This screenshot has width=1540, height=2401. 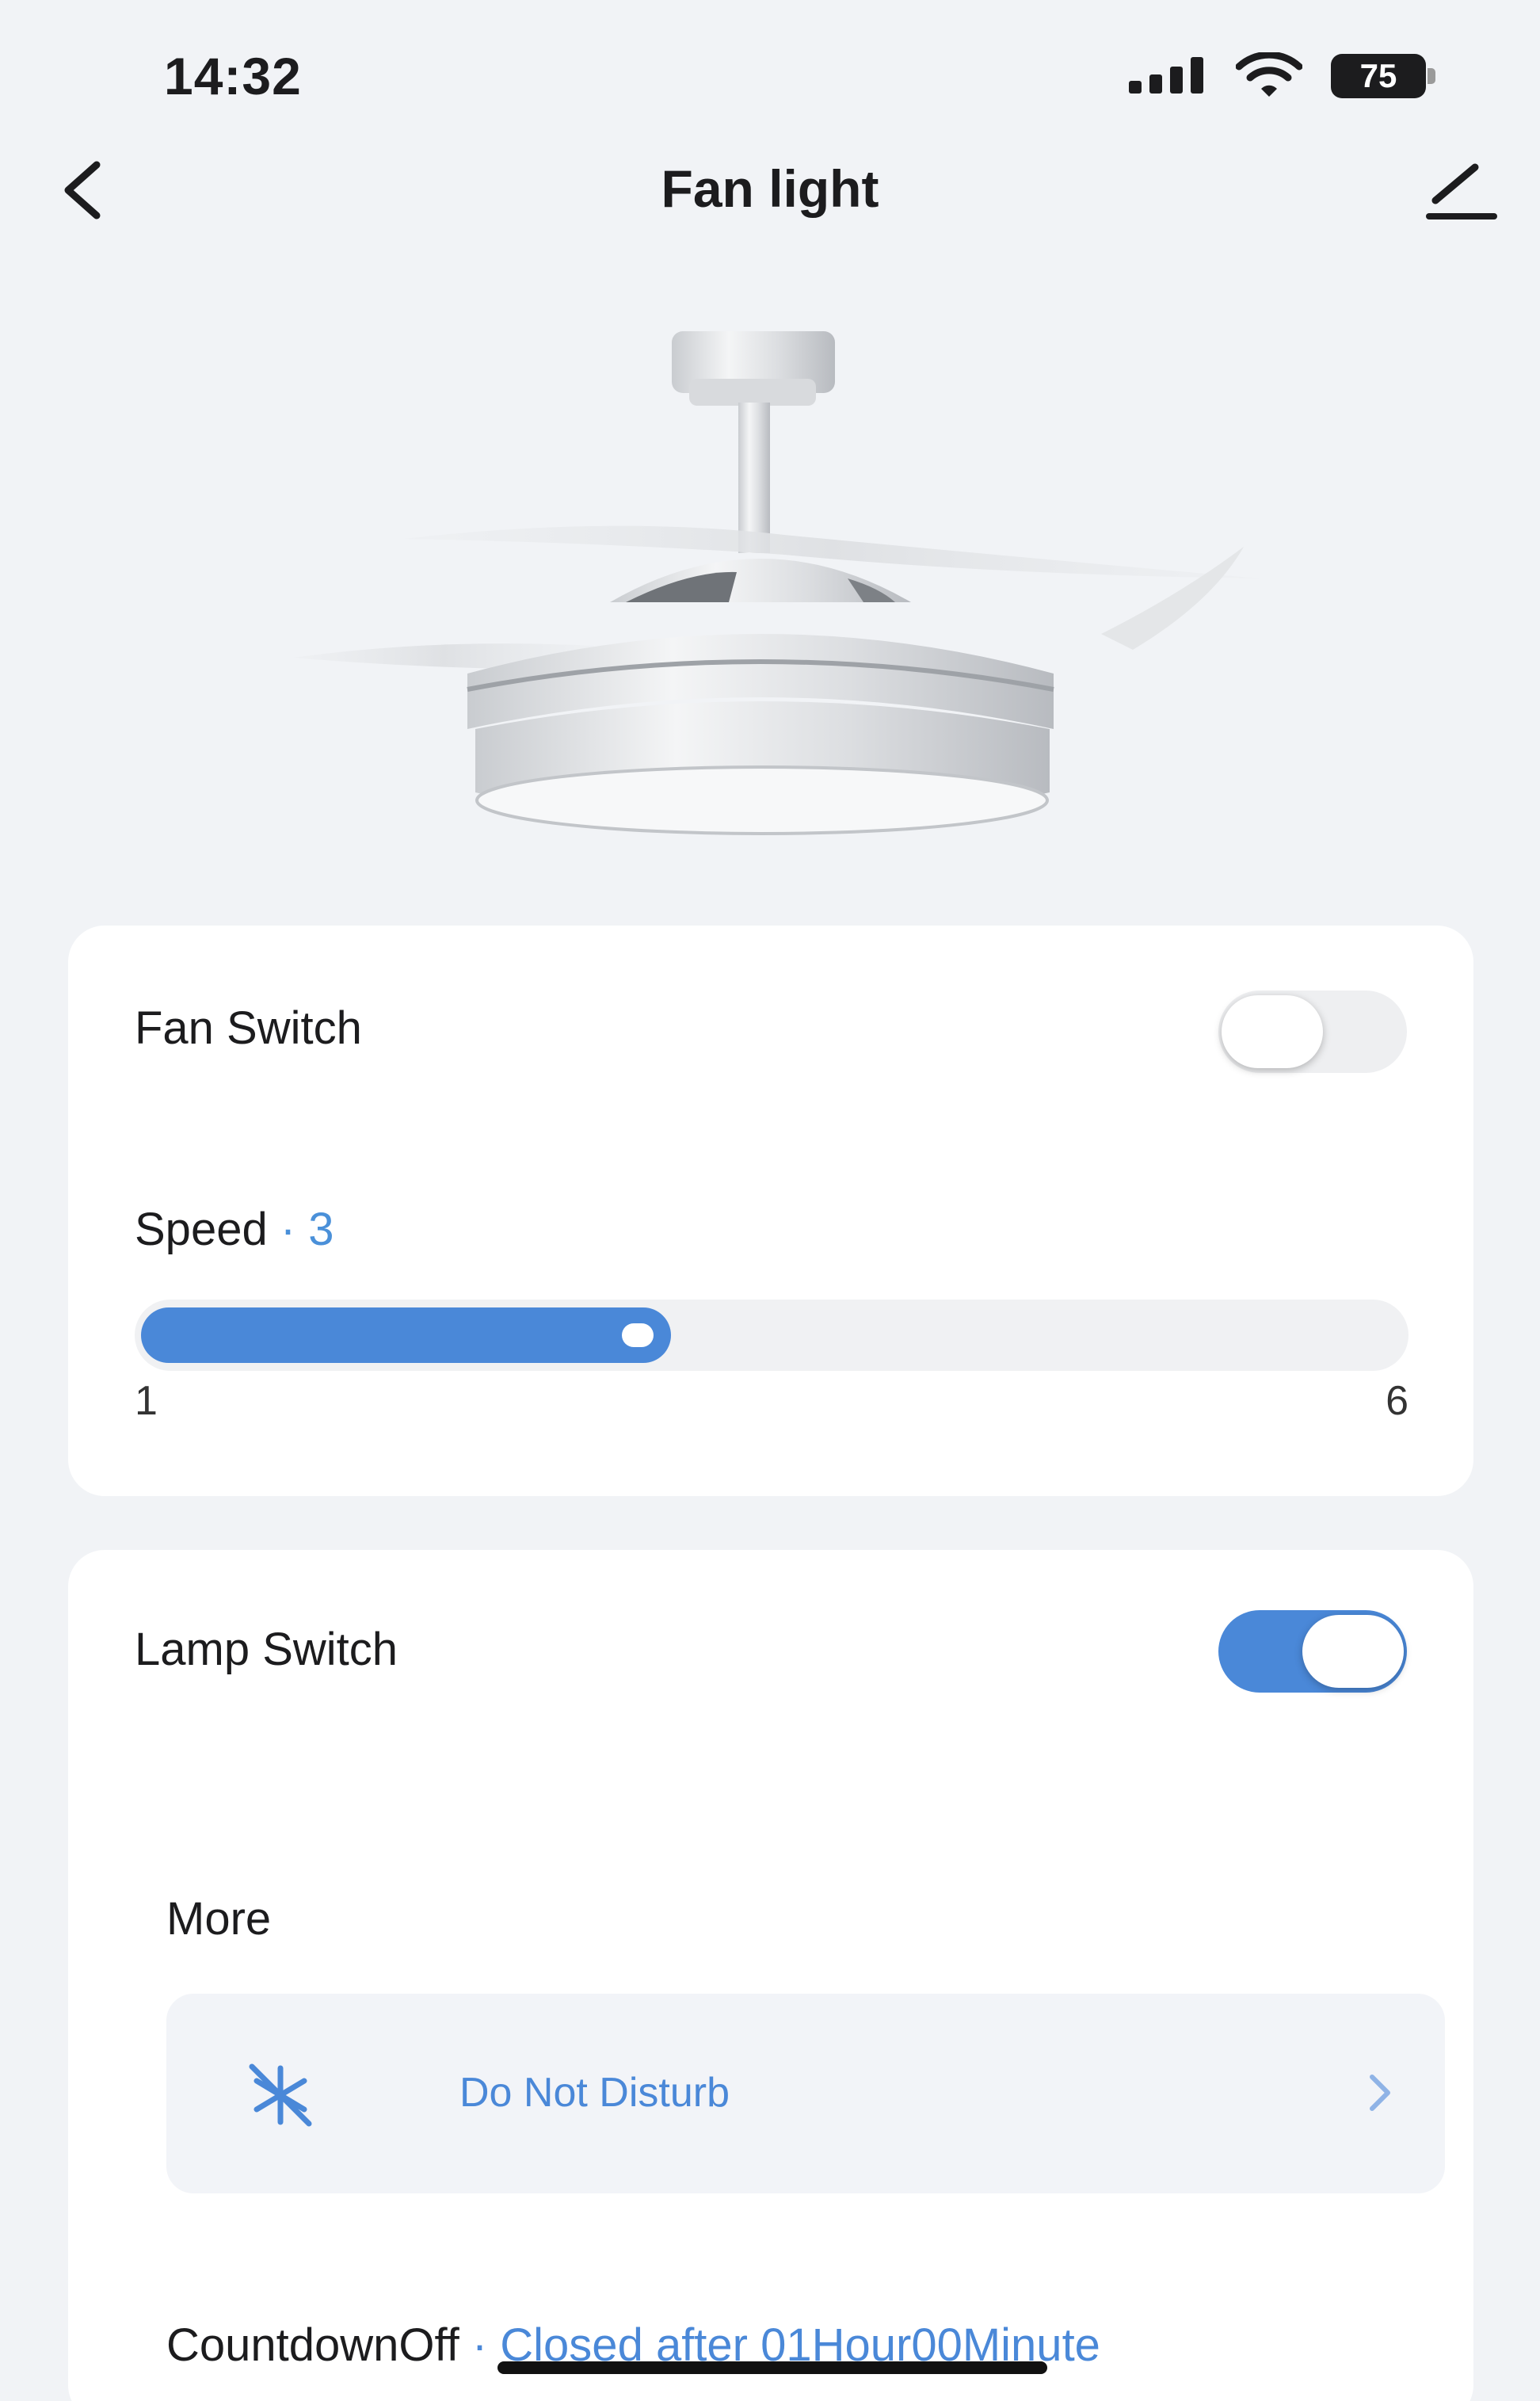 I want to click on battery-icon: 75, so click(x=1384, y=76).